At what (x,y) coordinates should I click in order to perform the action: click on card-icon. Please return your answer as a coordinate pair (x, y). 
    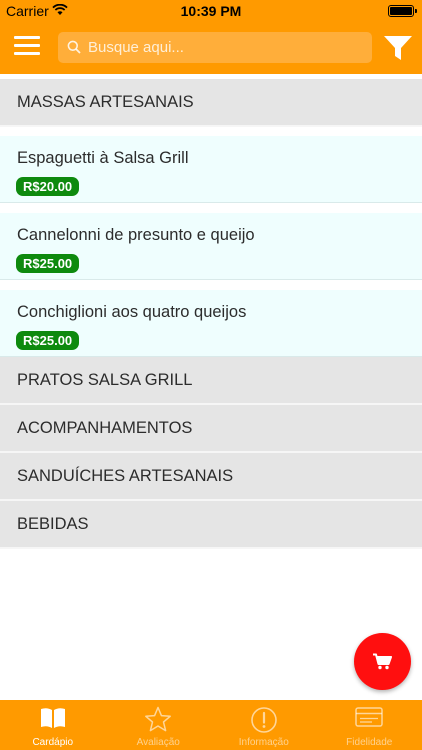
    Looking at the image, I should click on (369, 717).